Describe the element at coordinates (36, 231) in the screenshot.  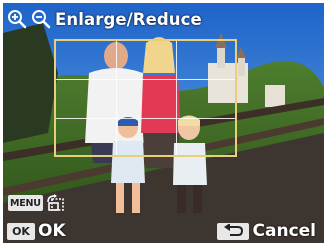
I see `ok-control: OK OK` at that location.